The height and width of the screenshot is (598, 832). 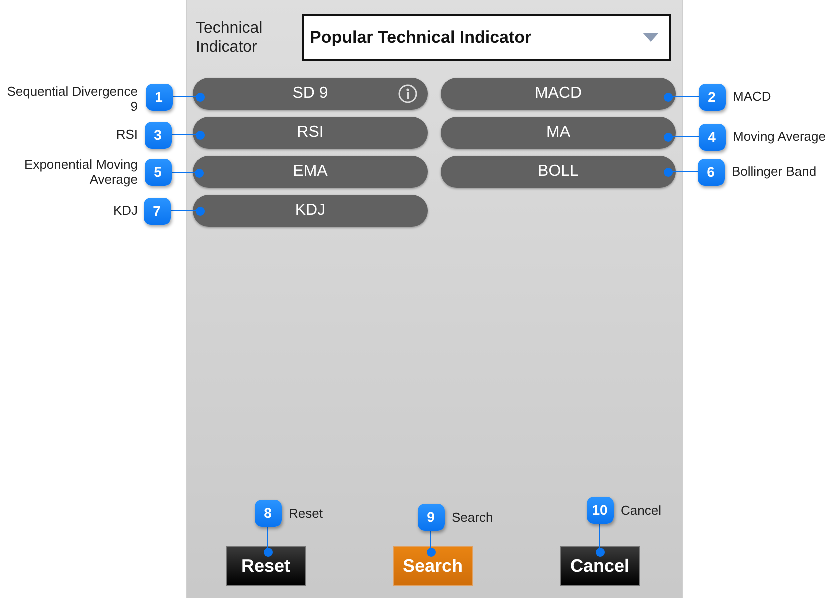 I want to click on number-badge: 1, so click(x=159, y=97).